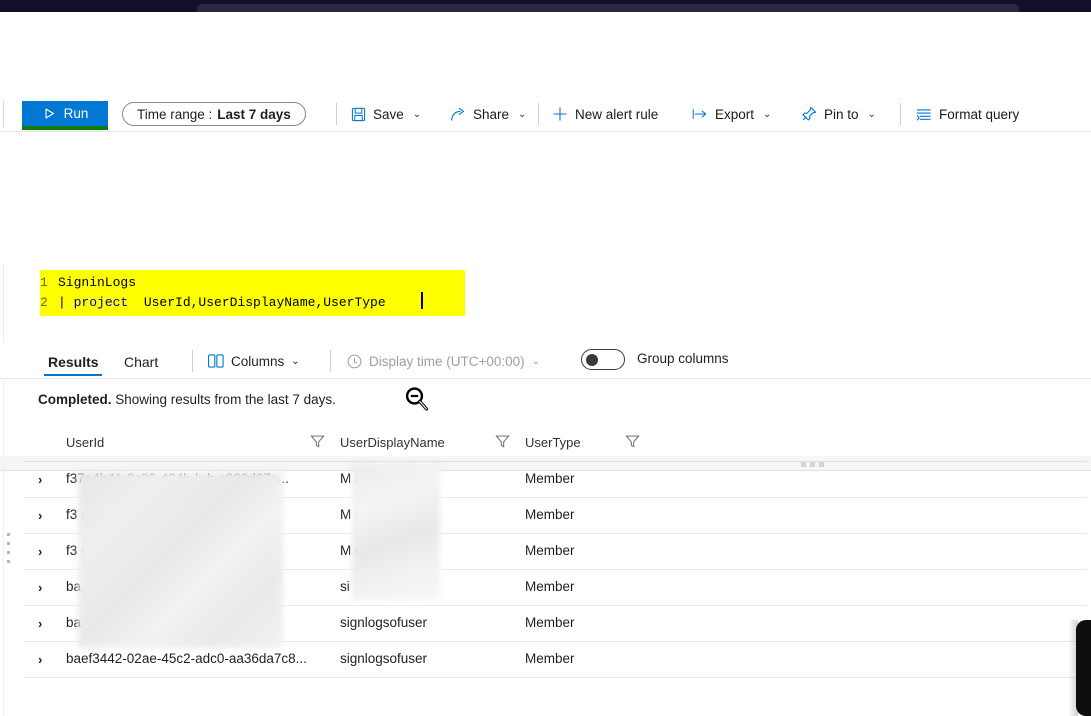  What do you see at coordinates (841, 114) in the screenshot?
I see `pin-to-label: Pin to` at bounding box center [841, 114].